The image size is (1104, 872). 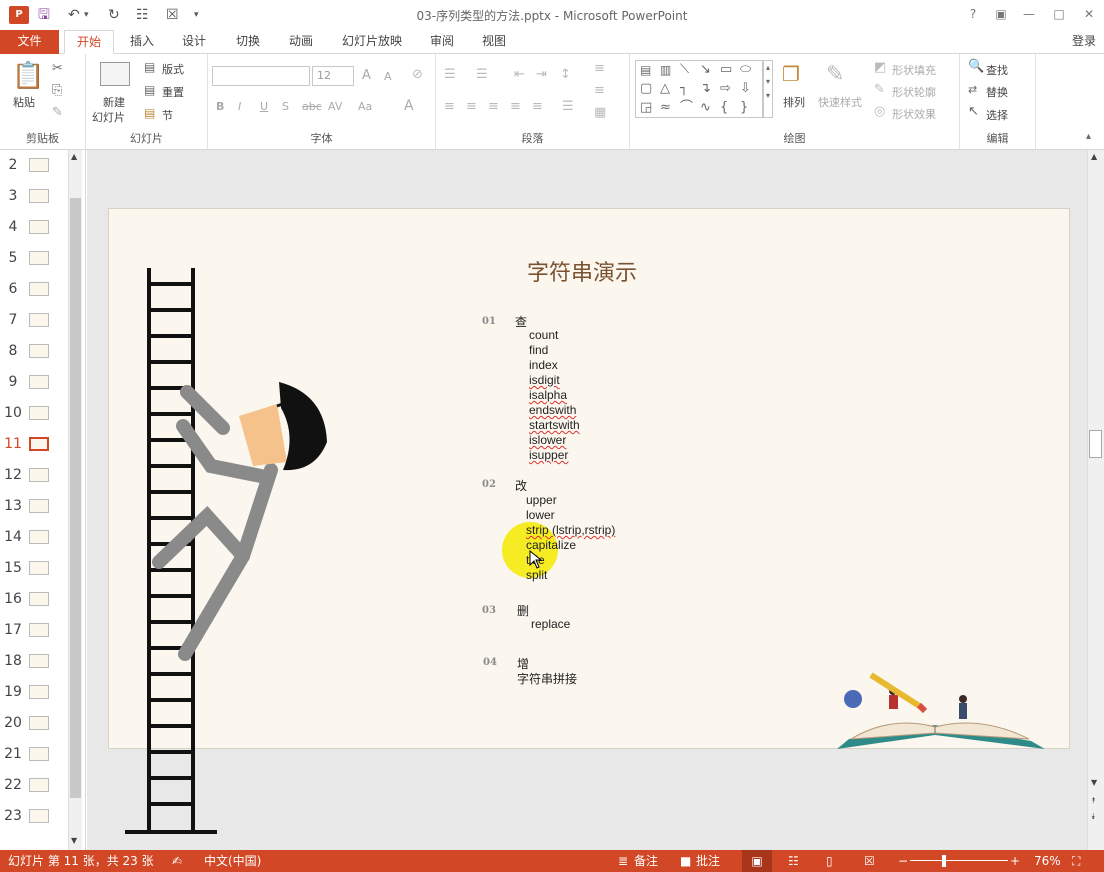 I want to click on list-item: replace, so click(x=550, y=624).